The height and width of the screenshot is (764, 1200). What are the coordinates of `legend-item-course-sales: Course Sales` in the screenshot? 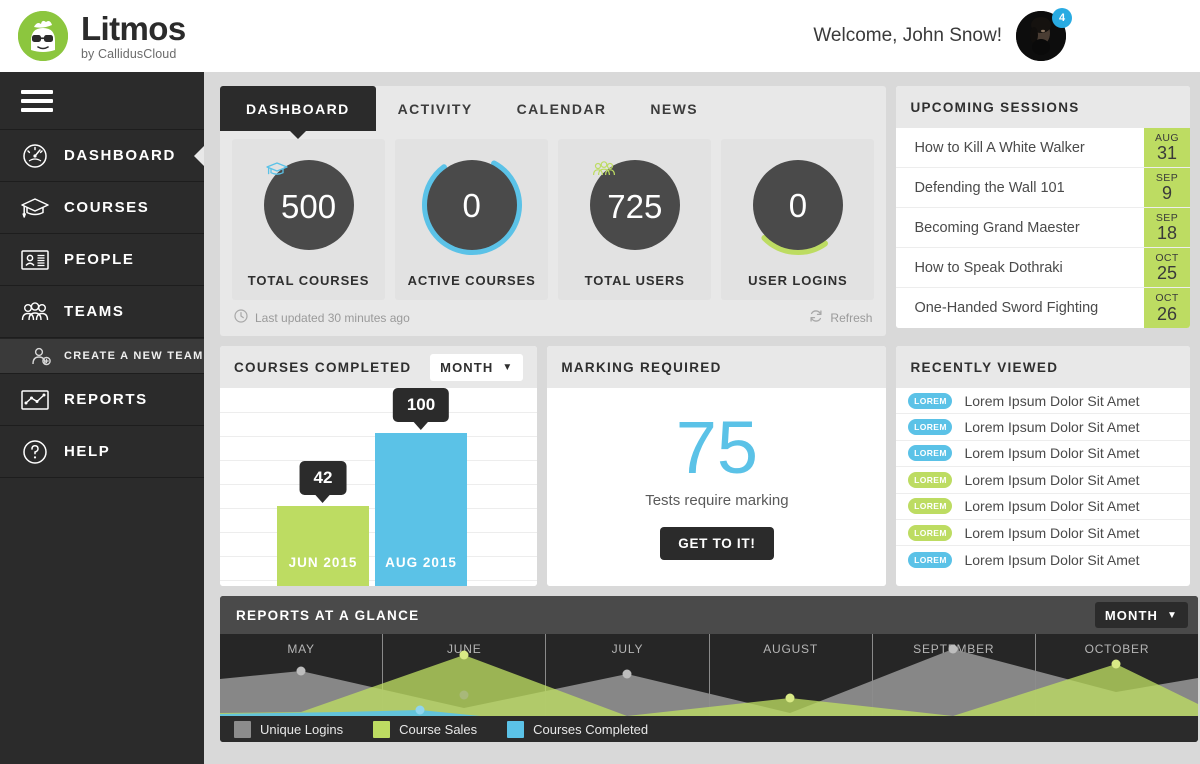 It's located at (425, 729).